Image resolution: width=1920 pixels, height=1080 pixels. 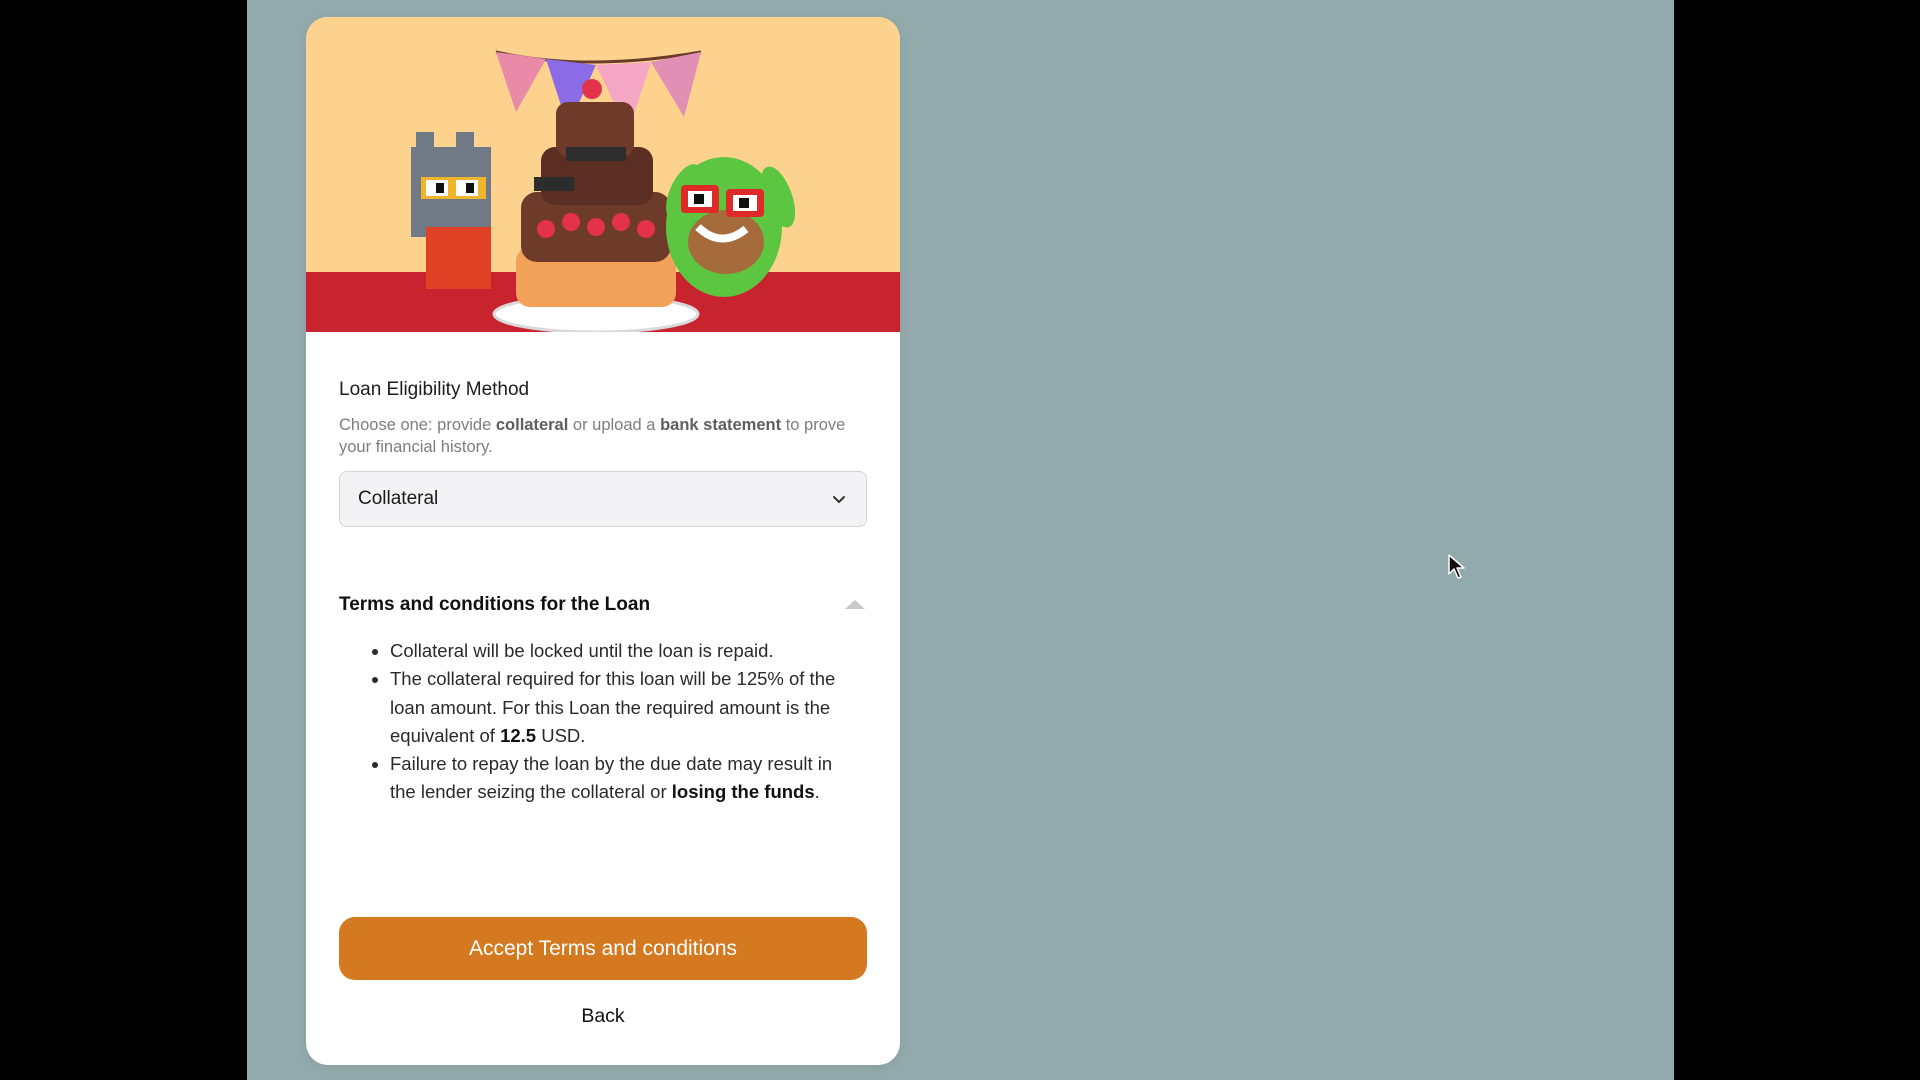 I want to click on hero-illustration, so click(x=603, y=174).